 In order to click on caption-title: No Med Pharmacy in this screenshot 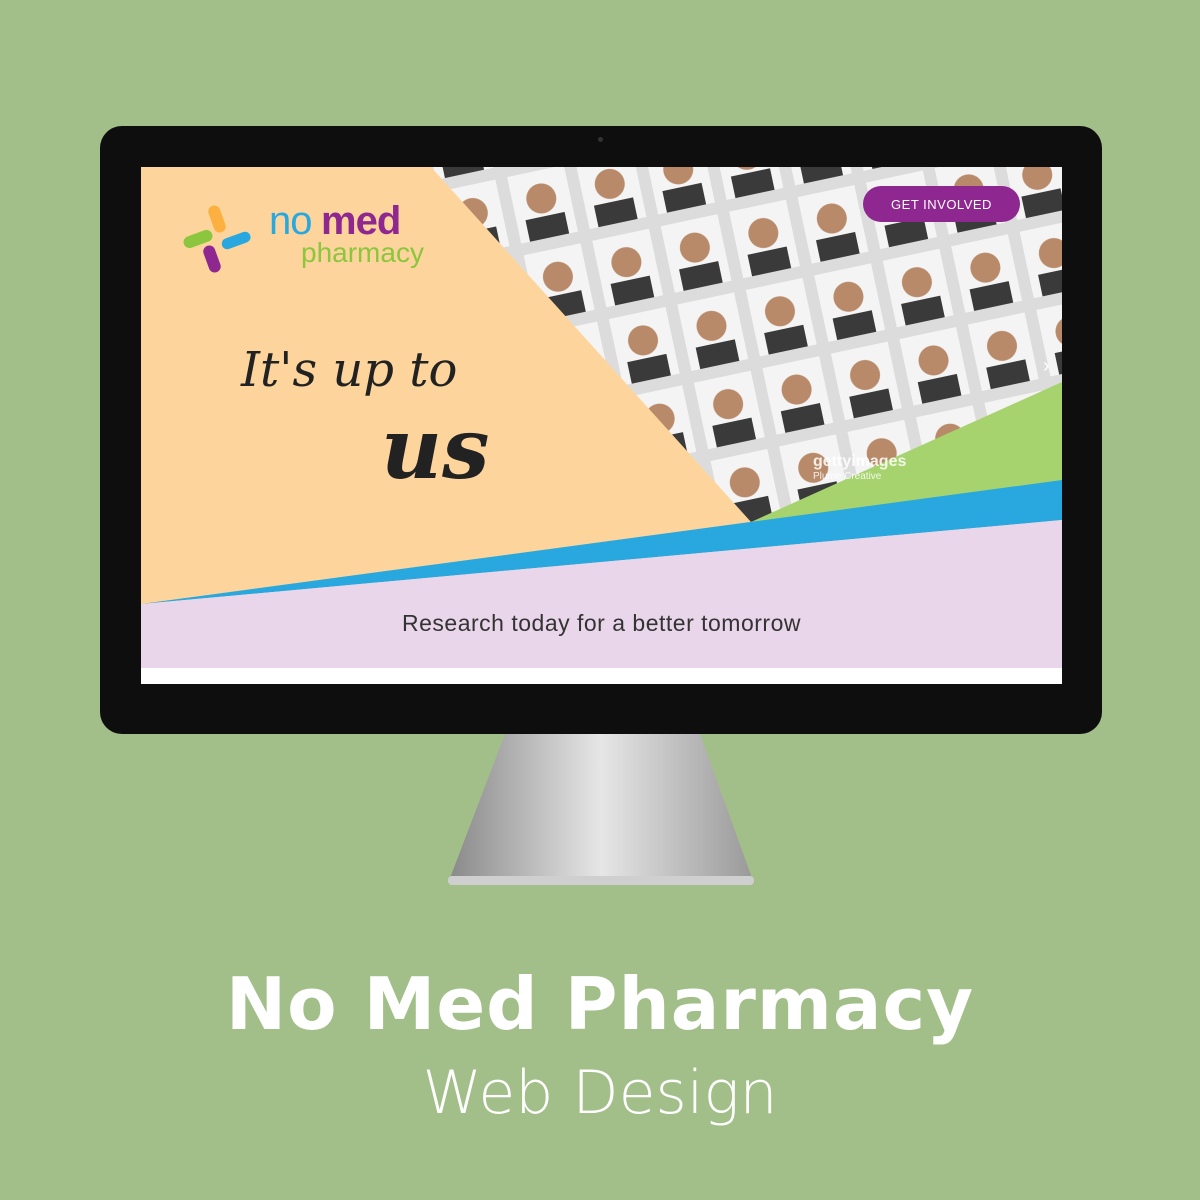, I will do `click(600, 1004)`.